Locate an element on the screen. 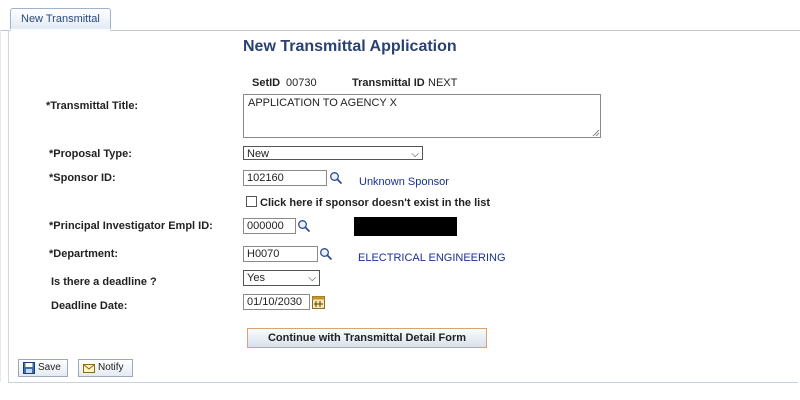 The height and width of the screenshot is (400, 800). transmittal-title-field: APPLICATION TO AGENCY X is located at coordinates (422, 116).